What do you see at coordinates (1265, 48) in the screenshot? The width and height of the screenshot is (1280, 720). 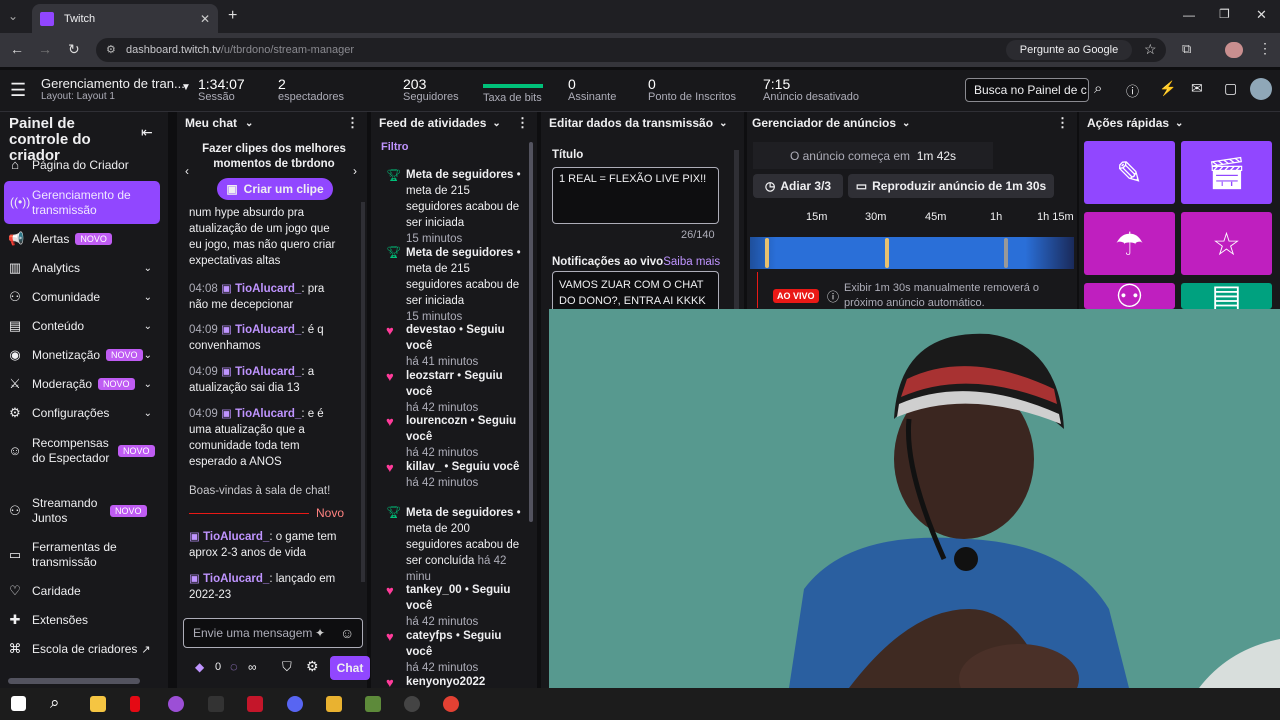 I see `menu-icon: ⋮` at bounding box center [1265, 48].